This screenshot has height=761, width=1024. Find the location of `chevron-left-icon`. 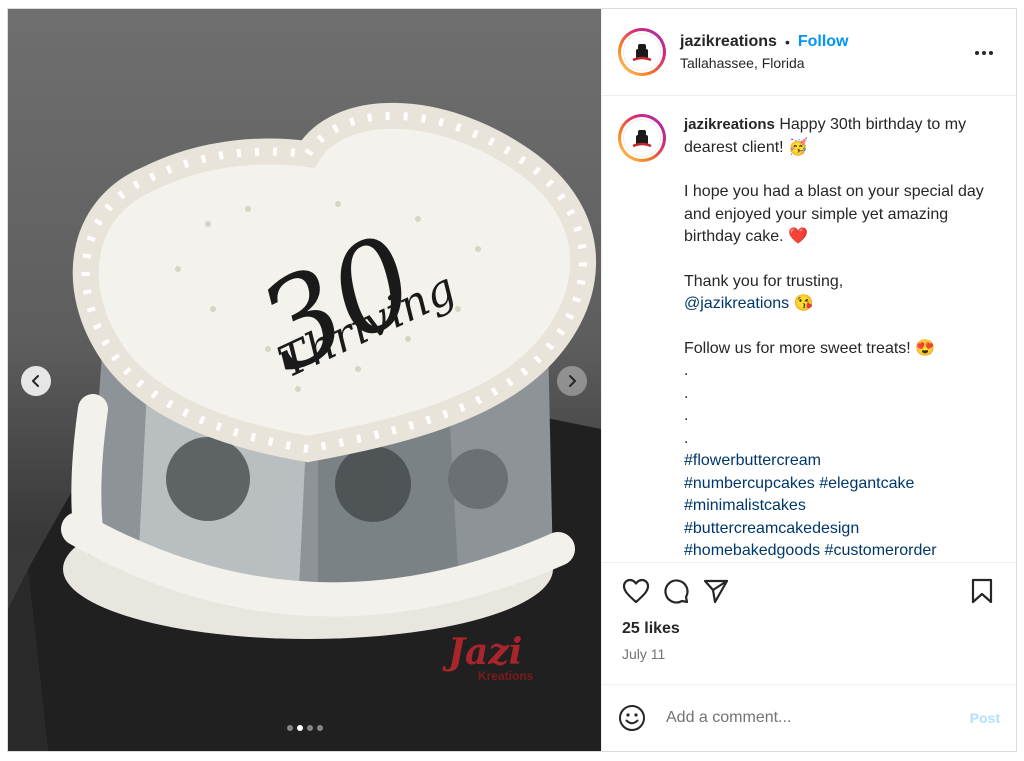

chevron-left-icon is located at coordinates (35, 381).